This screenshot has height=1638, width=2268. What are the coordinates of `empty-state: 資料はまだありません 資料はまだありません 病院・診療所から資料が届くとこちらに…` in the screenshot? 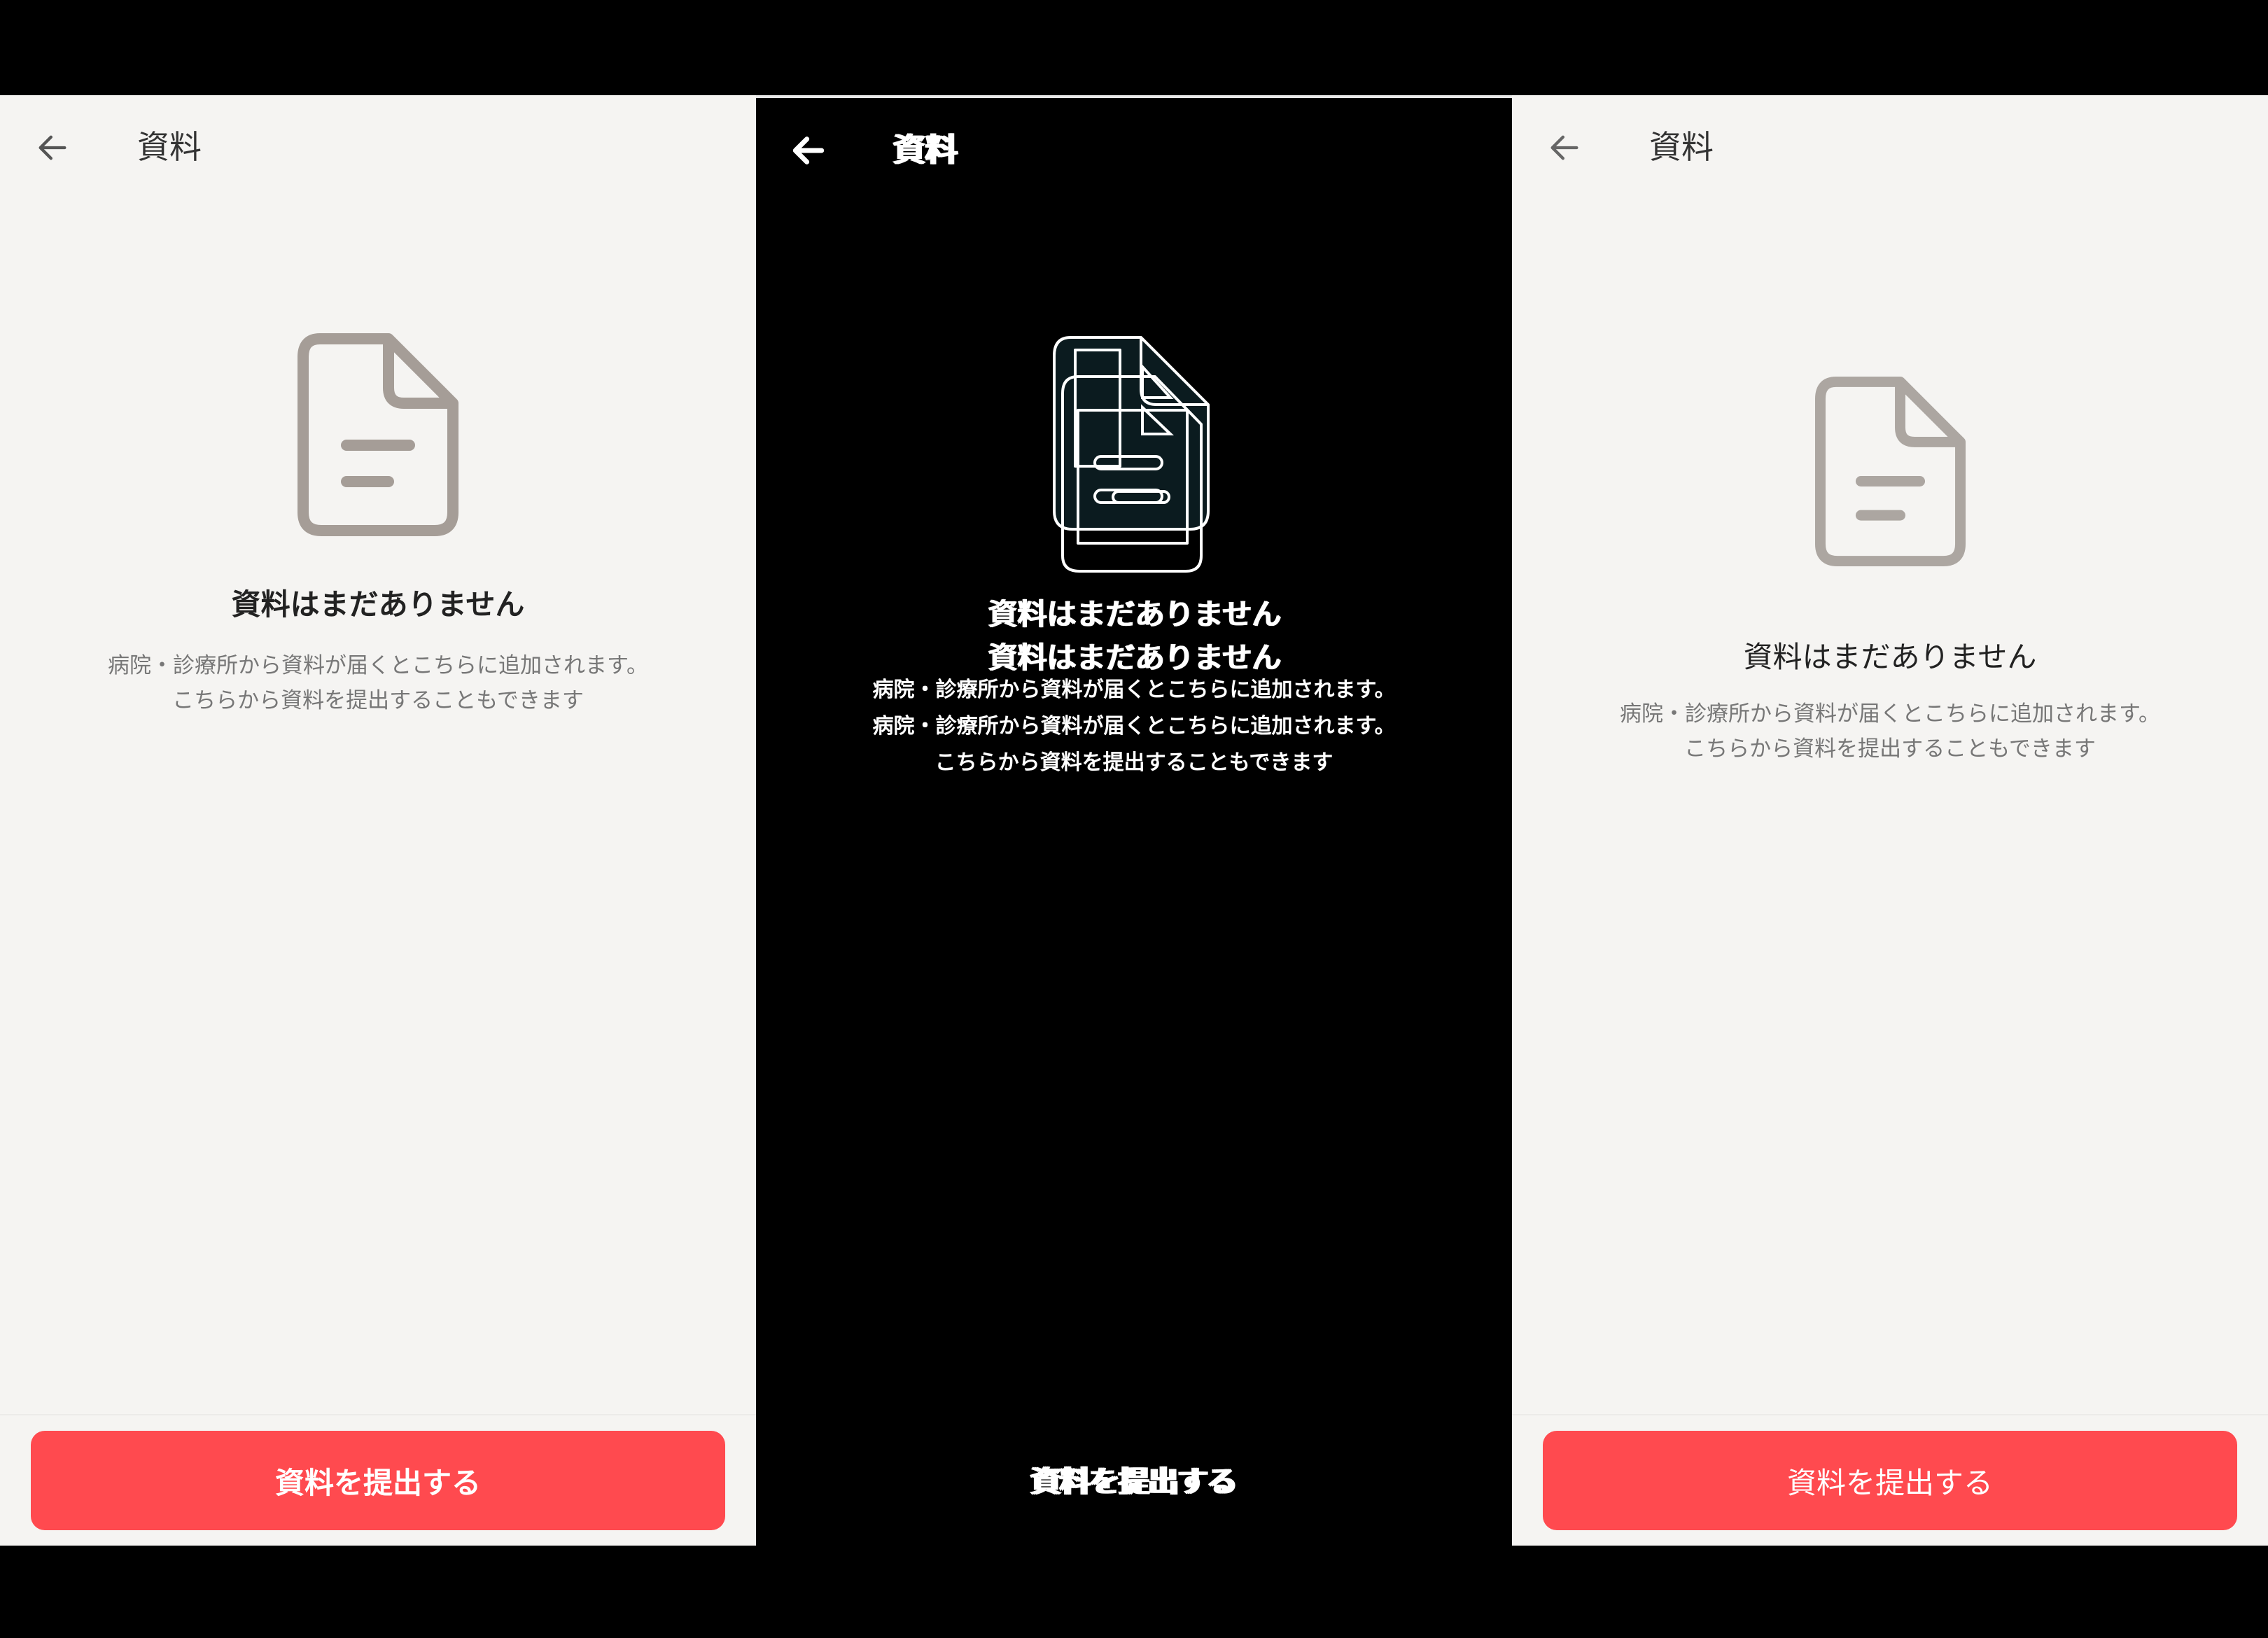 It's located at (1134, 554).